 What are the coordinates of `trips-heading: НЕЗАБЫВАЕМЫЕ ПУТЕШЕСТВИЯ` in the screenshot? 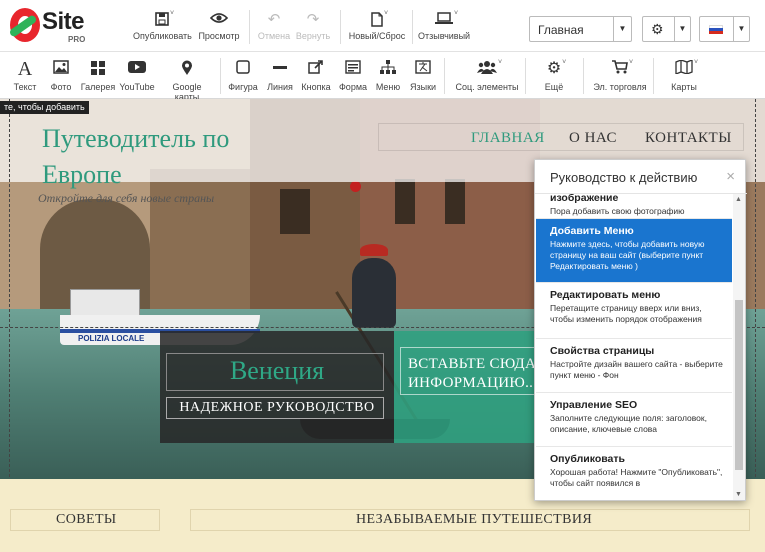 It's located at (474, 520).